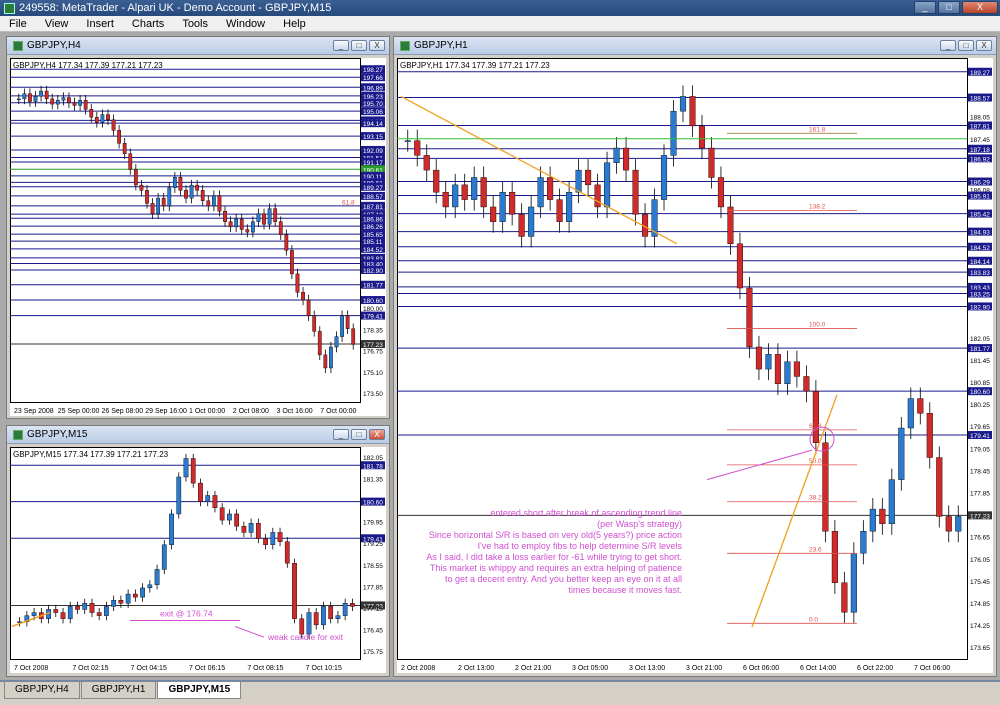  I want to click on chart-icon, so click(18, 434).